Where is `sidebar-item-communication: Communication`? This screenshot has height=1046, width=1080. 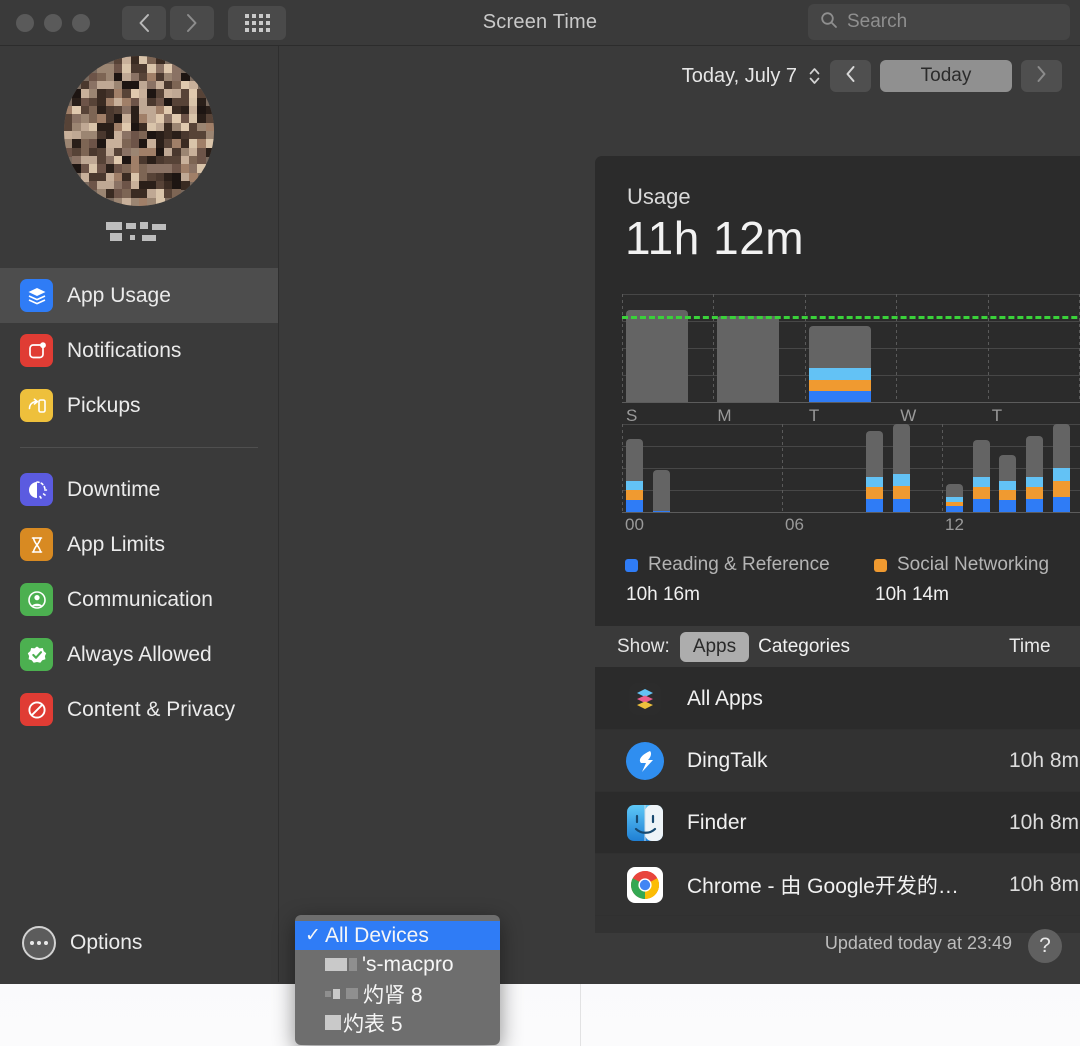 sidebar-item-communication: Communication is located at coordinates (139, 599).